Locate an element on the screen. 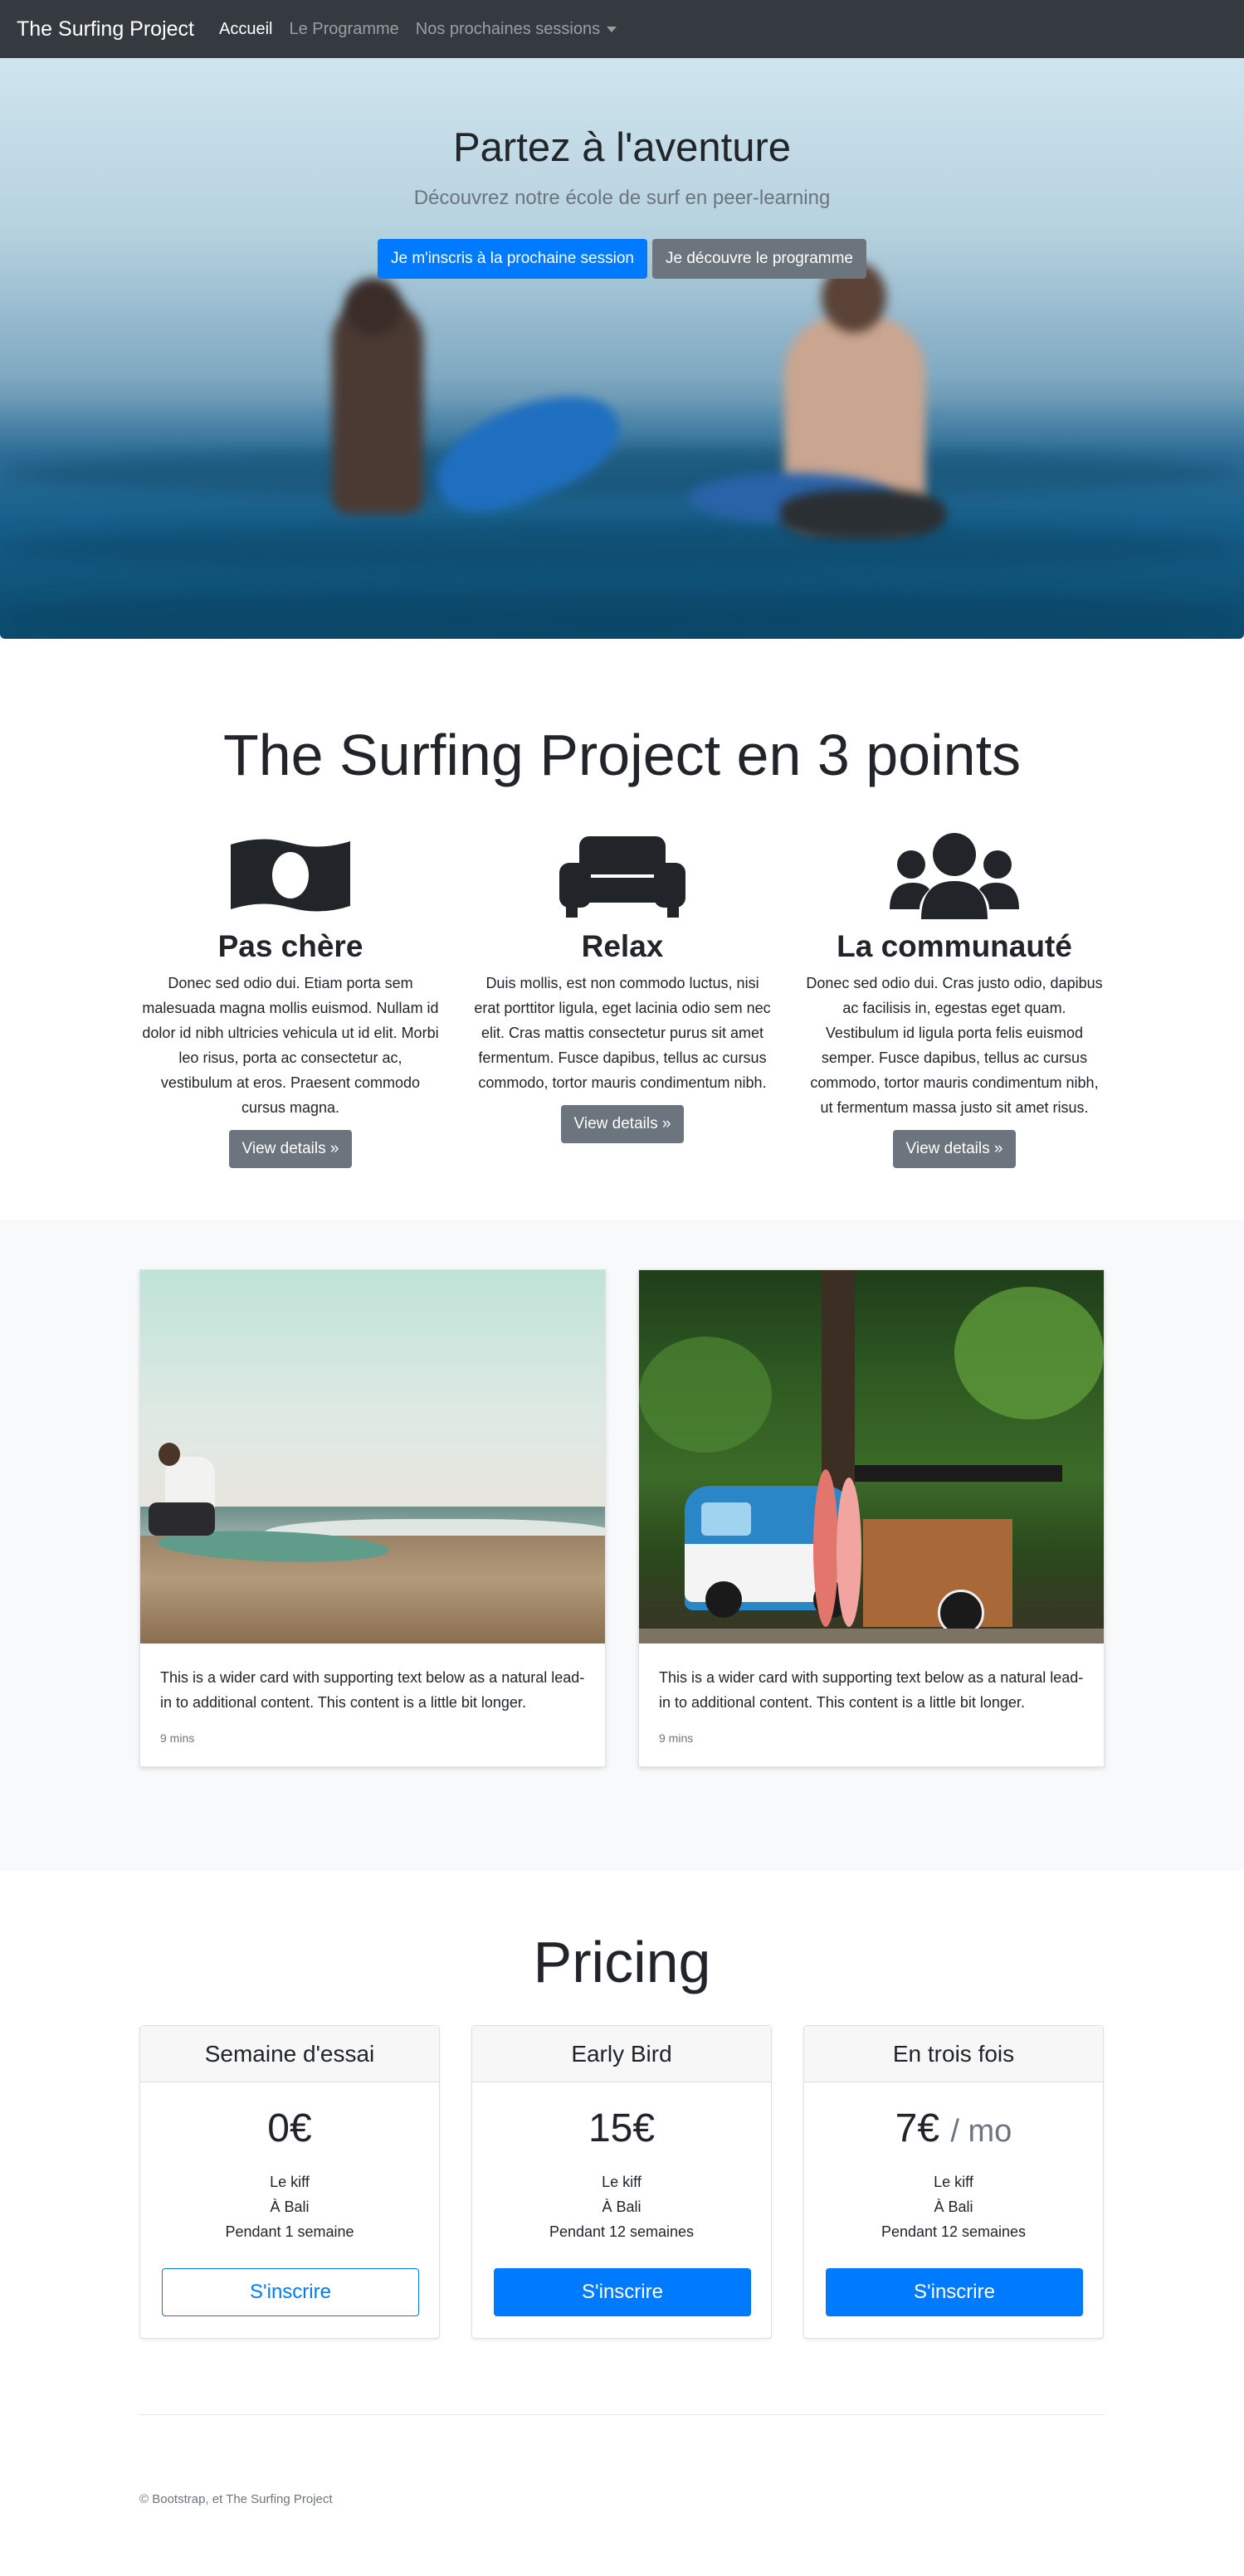 This screenshot has width=1244, height=2576. hero-title: Partez à l'aventure is located at coordinates (622, 147).